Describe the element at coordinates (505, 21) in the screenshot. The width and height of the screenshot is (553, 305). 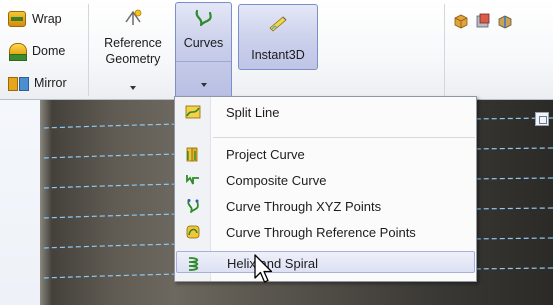
I see `section-view-icon` at that location.